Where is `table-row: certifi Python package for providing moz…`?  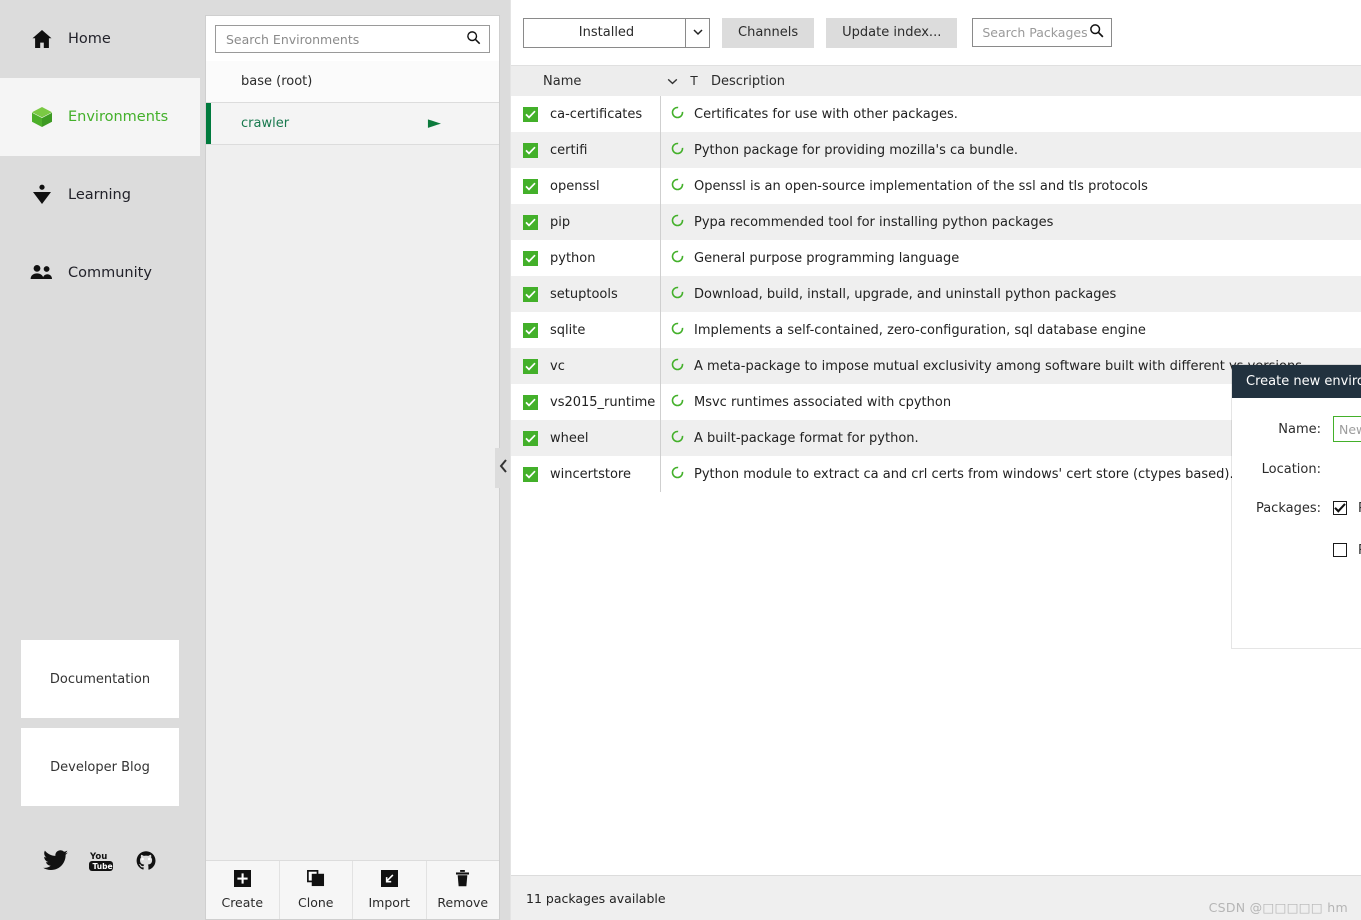 table-row: certifi Python package for providing moz… is located at coordinates (936, 150).